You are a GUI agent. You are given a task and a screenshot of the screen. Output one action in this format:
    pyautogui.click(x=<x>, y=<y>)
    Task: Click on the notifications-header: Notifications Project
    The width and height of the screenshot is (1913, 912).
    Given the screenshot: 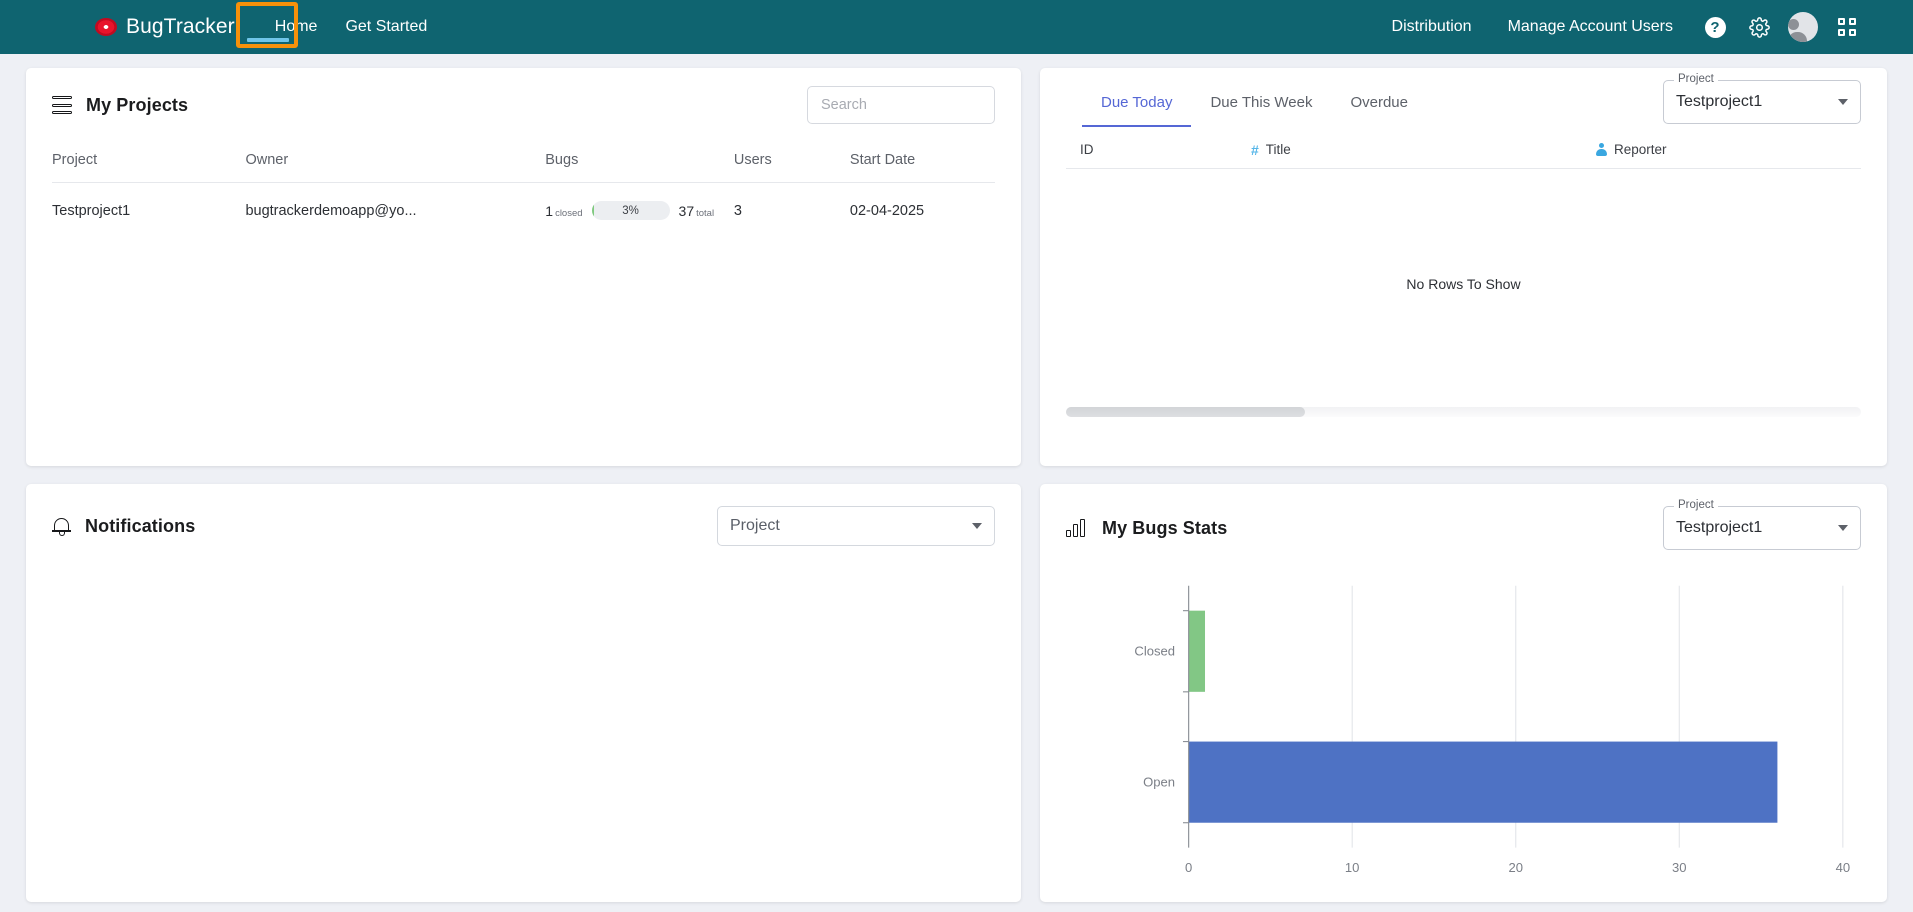 What is the action you would take?
    pyautogui.click(x=523, y=515)
    